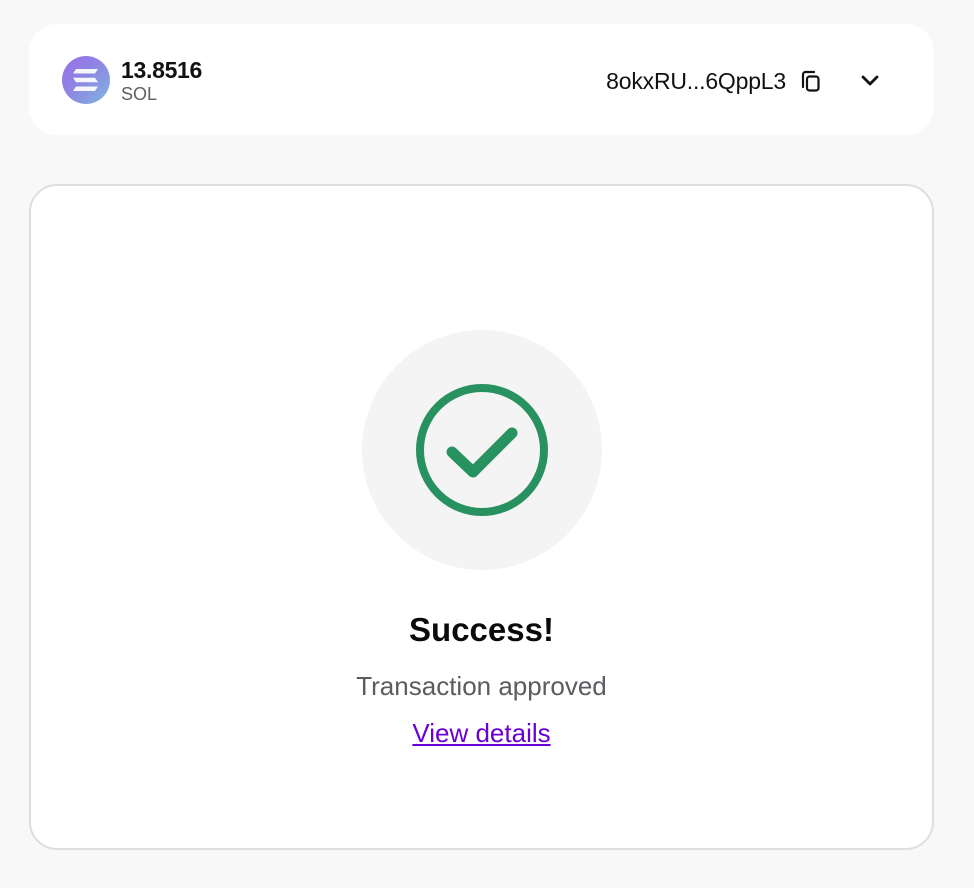 The height and width of the screenshot is (888, 974). Describe the element at coordinates (139, 94) in the screenshot. I see `balance-unit: SOL` at that location.